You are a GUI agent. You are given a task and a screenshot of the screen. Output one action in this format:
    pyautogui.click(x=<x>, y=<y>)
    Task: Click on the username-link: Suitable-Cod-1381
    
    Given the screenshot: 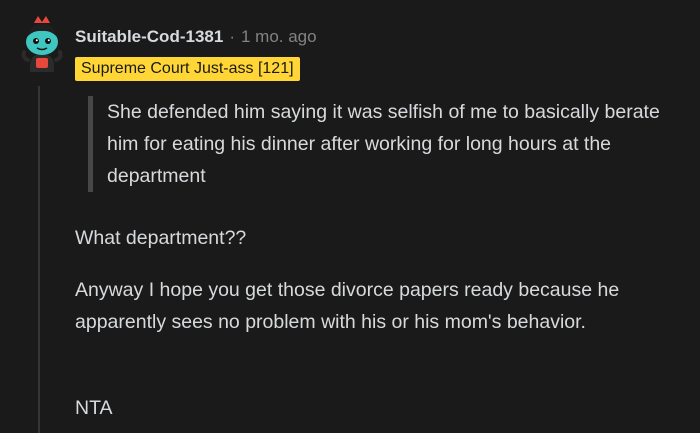 What is the action you would take?
    pyautogui.click(x=149, y=37)
    